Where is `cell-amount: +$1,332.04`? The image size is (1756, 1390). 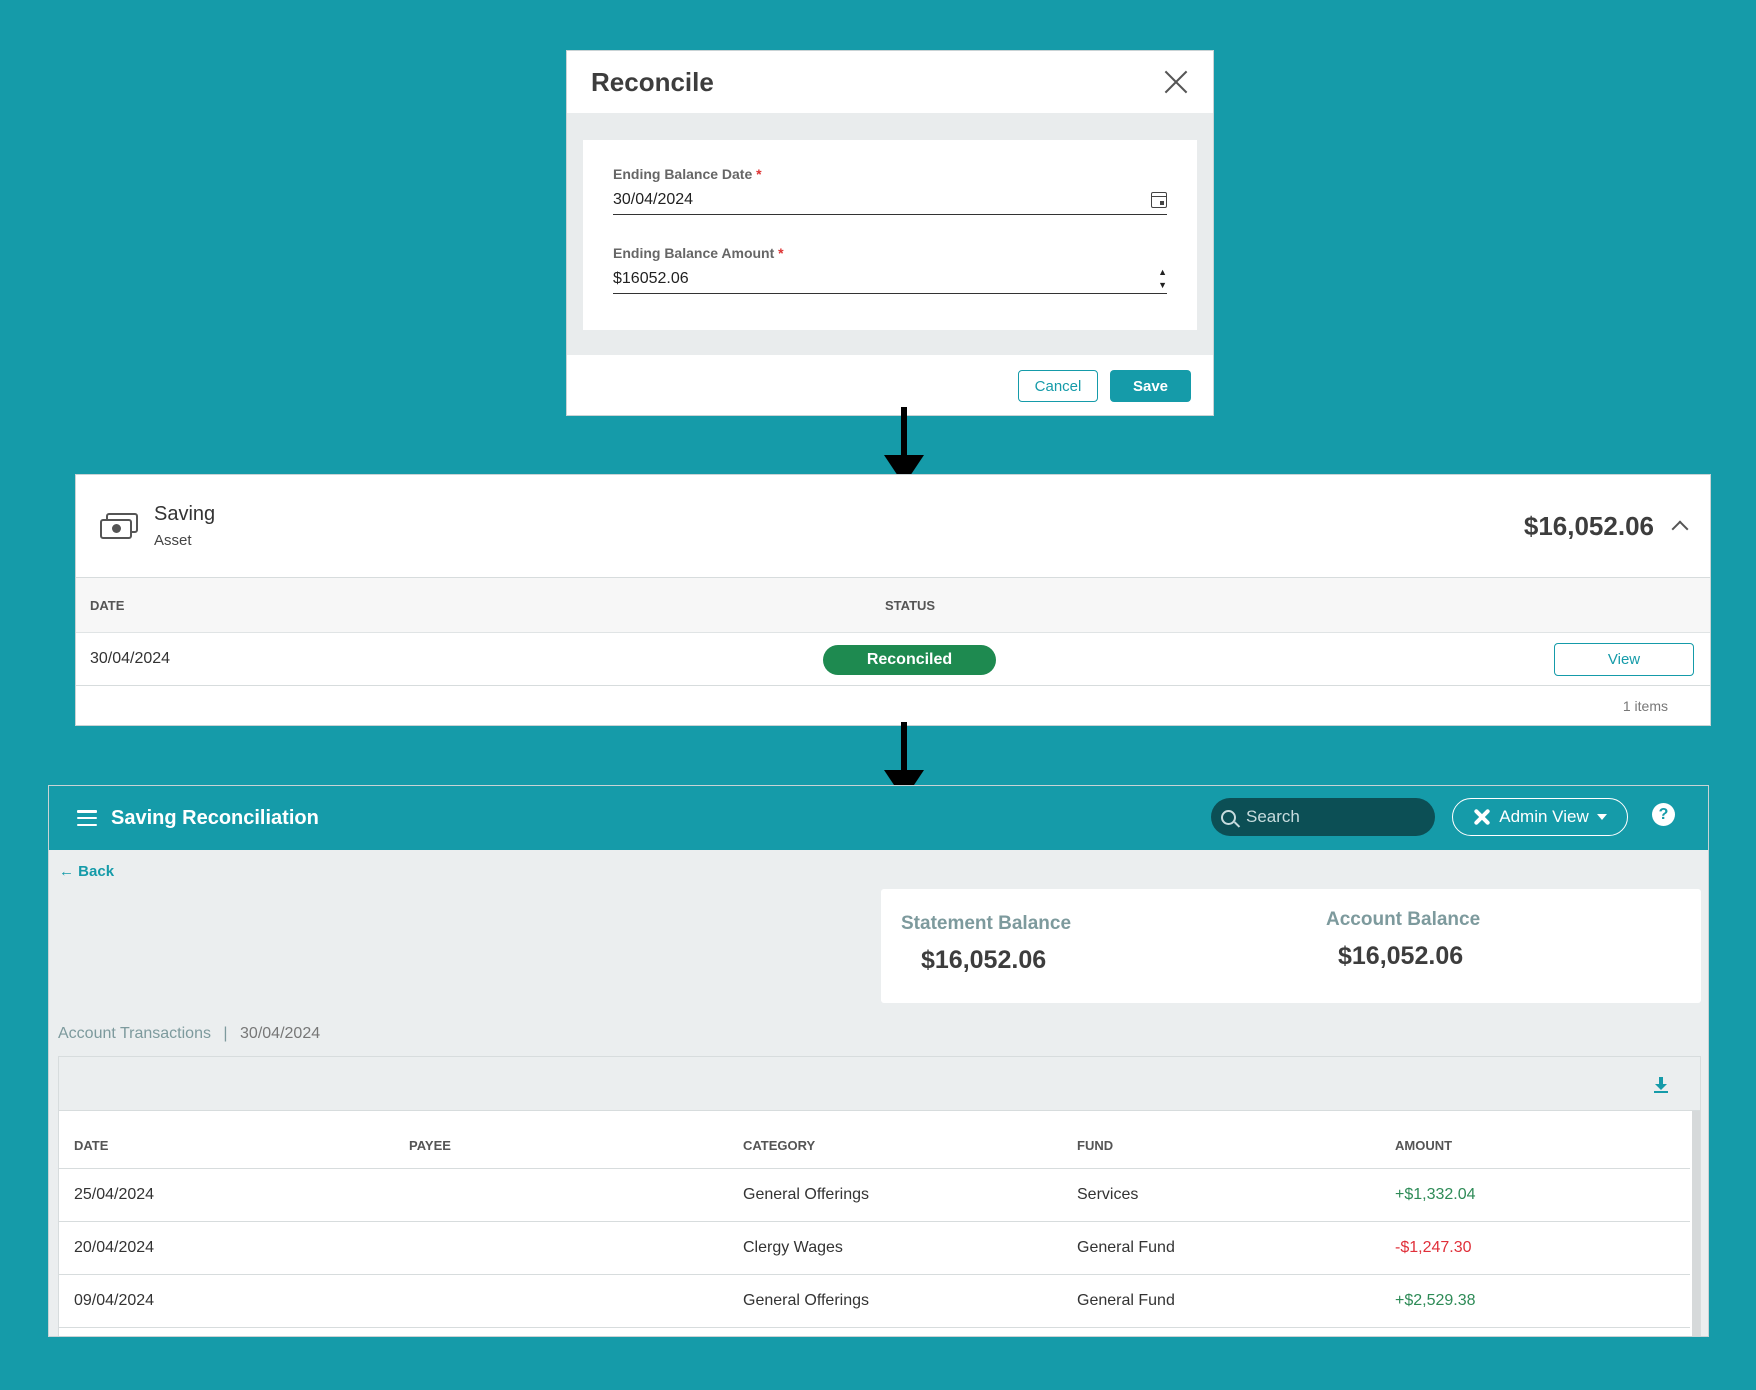 cell-amount: +$1,332.04 is located at coordinates (1435, 1194).